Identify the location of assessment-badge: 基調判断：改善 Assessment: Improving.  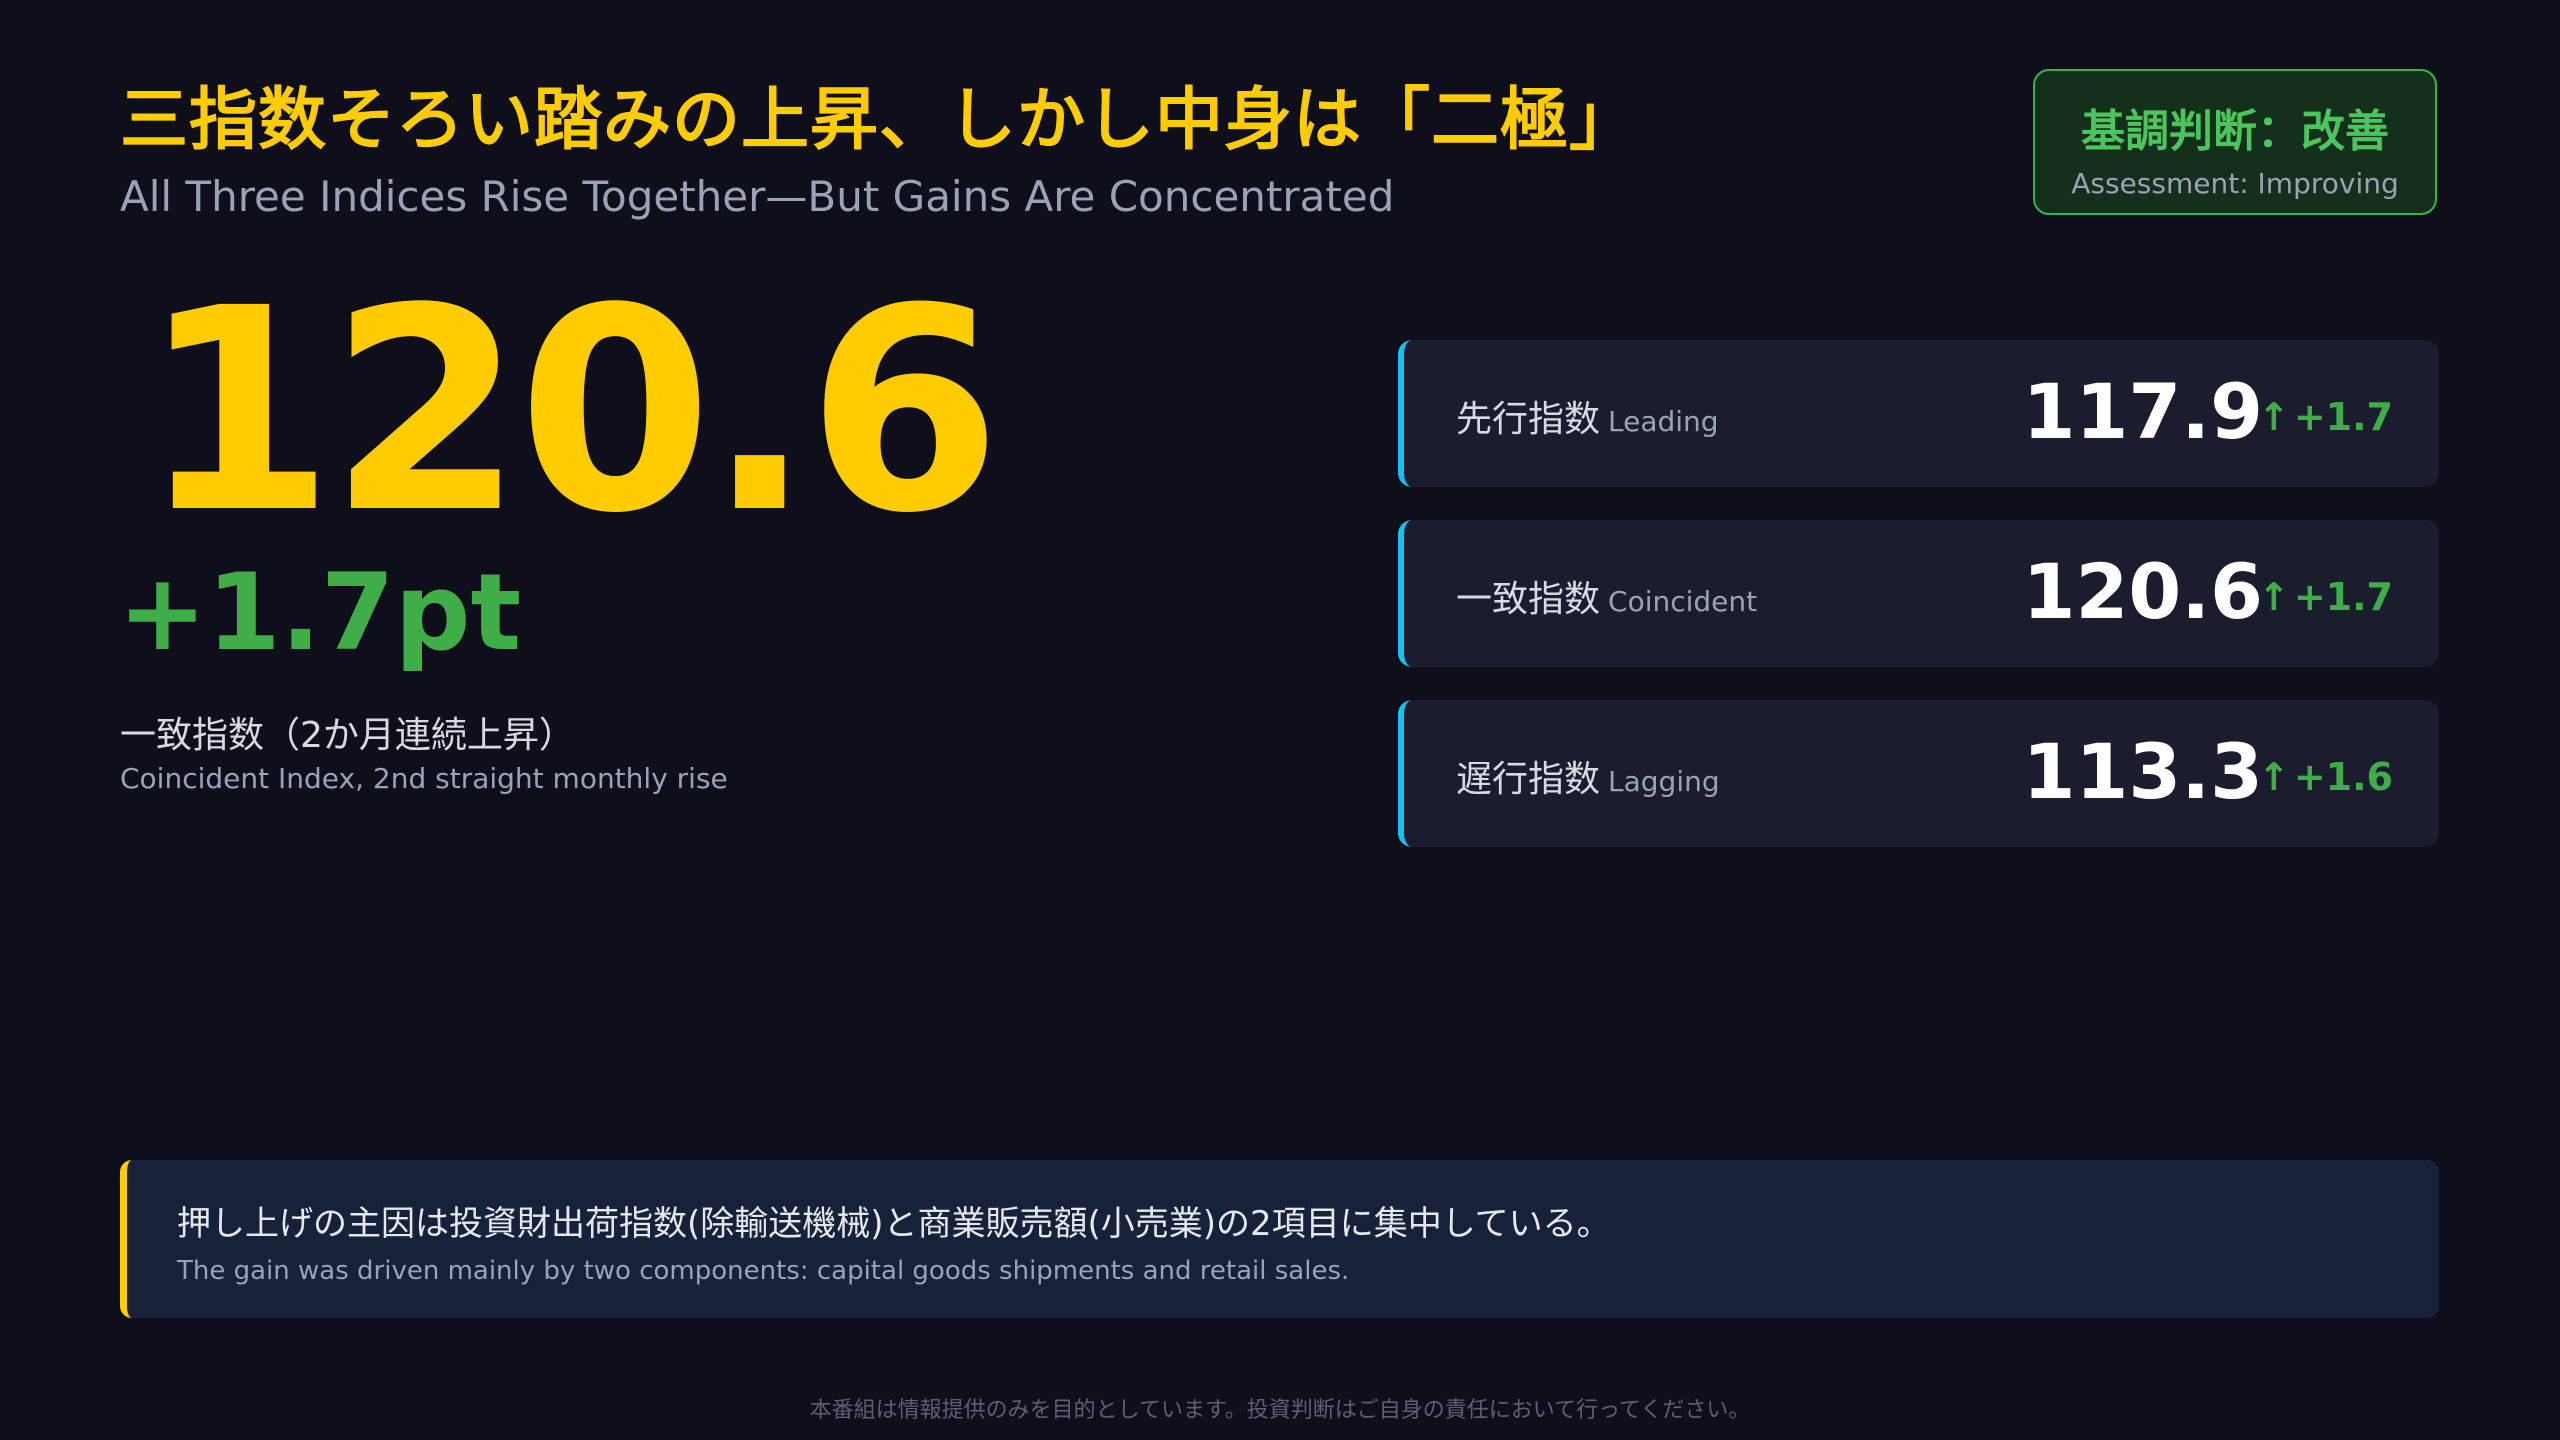
(2235, 142).